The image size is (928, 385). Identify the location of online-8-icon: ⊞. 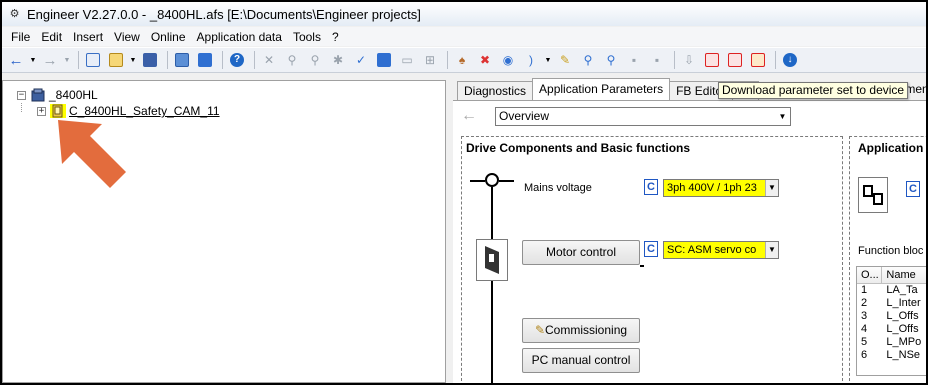
(430, 60).